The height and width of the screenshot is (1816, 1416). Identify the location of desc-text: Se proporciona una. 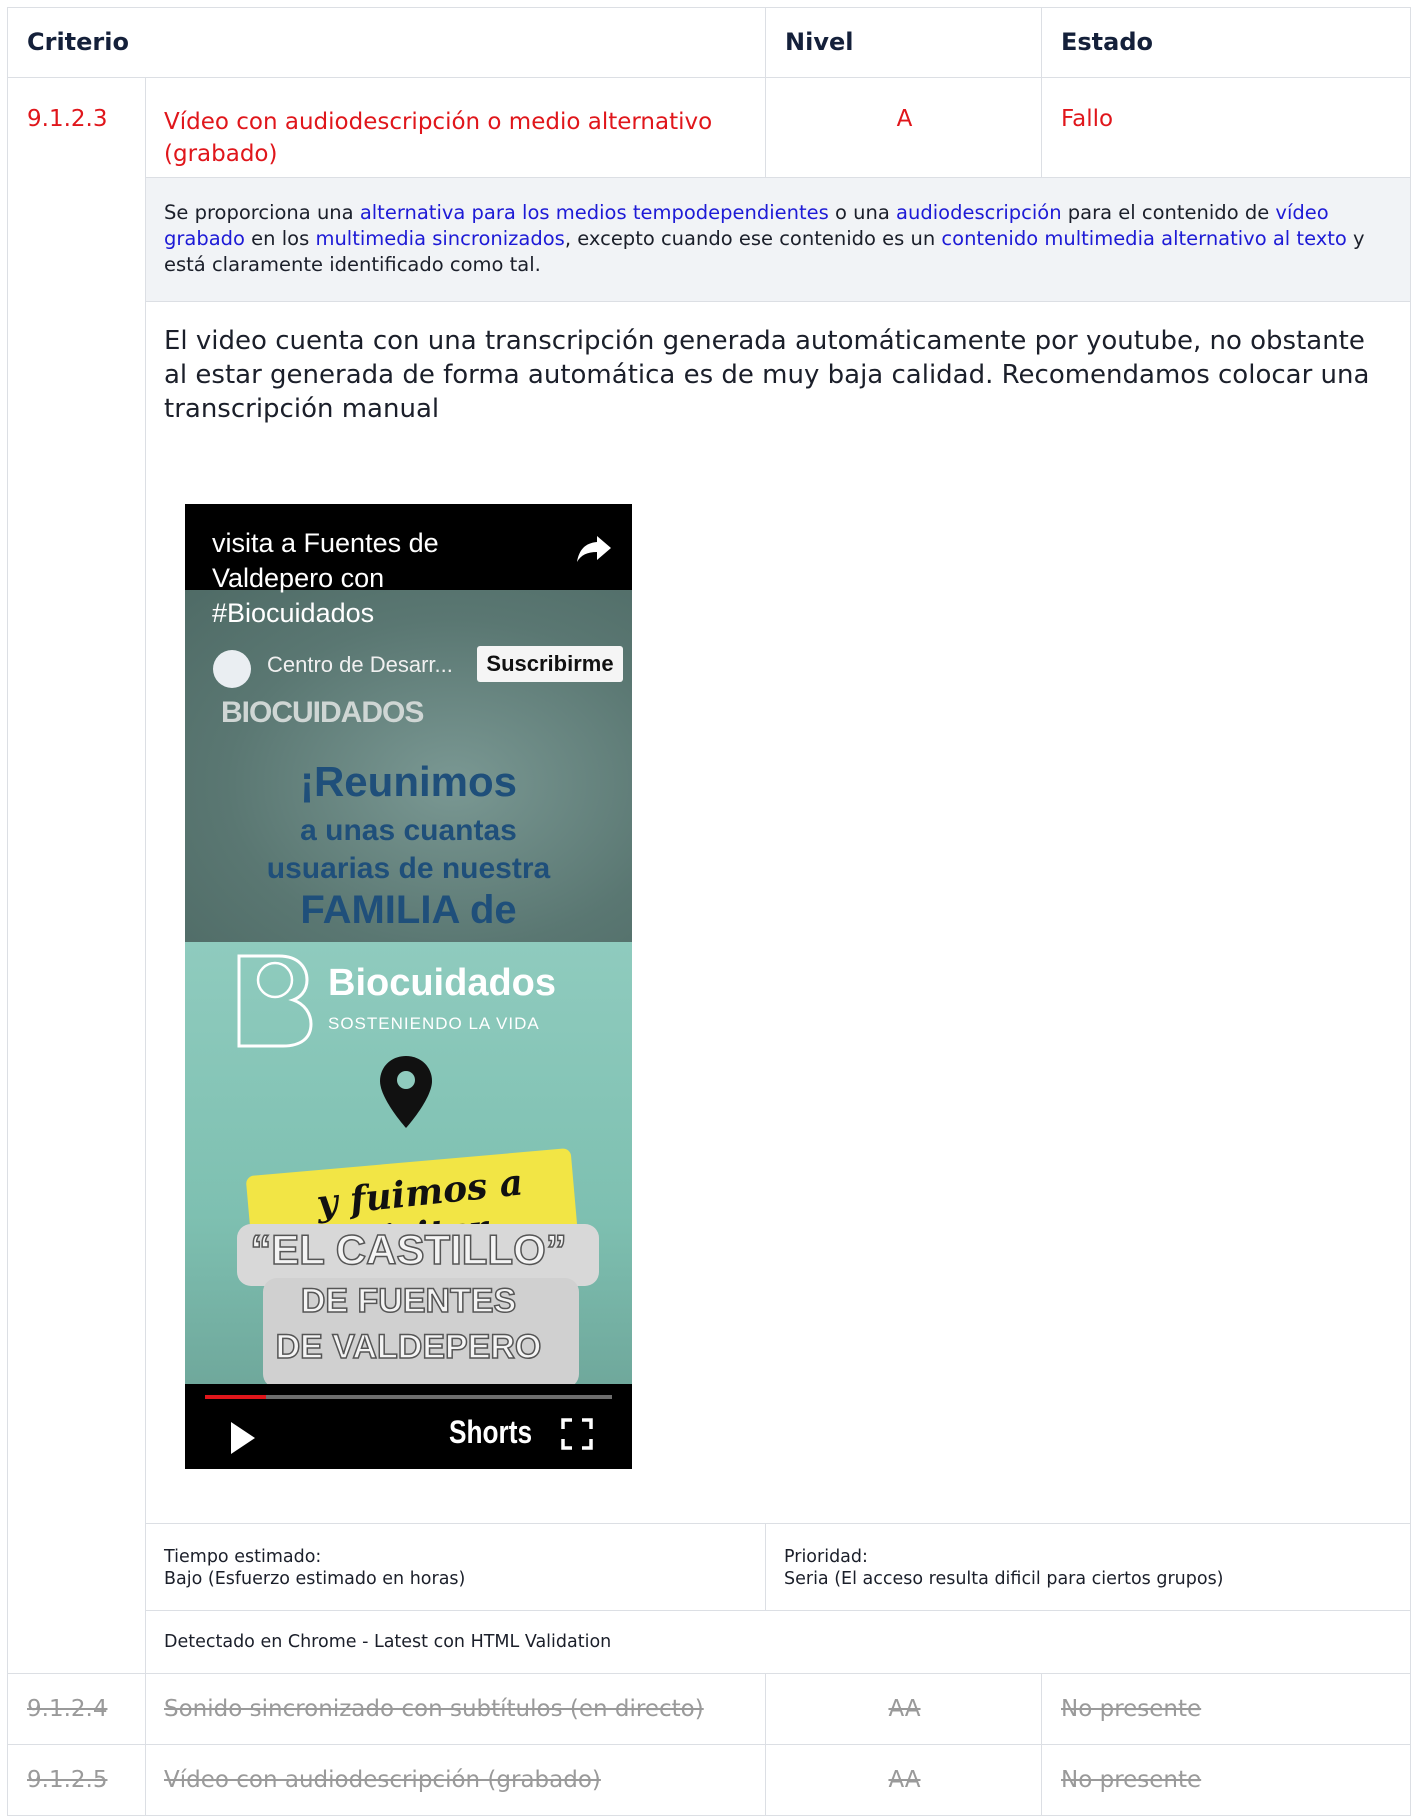
(262, 212).